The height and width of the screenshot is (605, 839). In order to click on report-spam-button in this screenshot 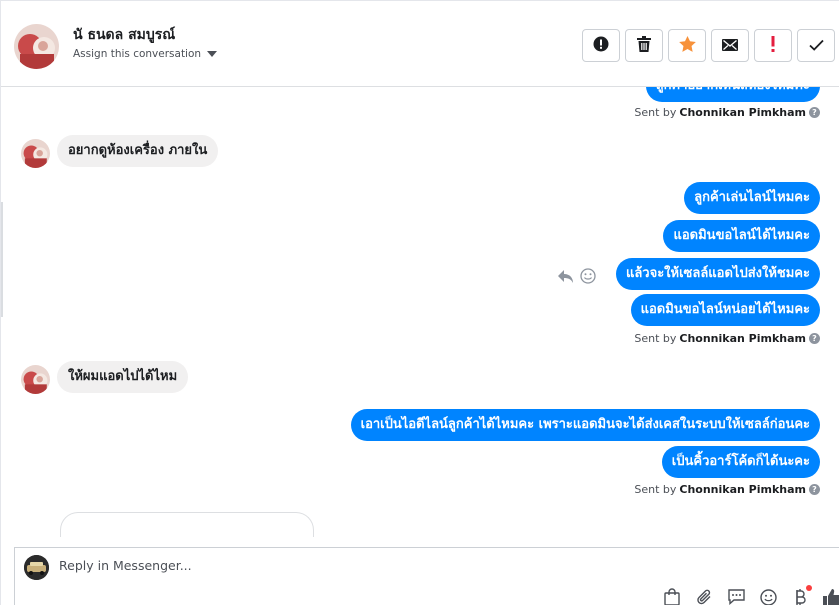, I will do `click(601, 45)`.